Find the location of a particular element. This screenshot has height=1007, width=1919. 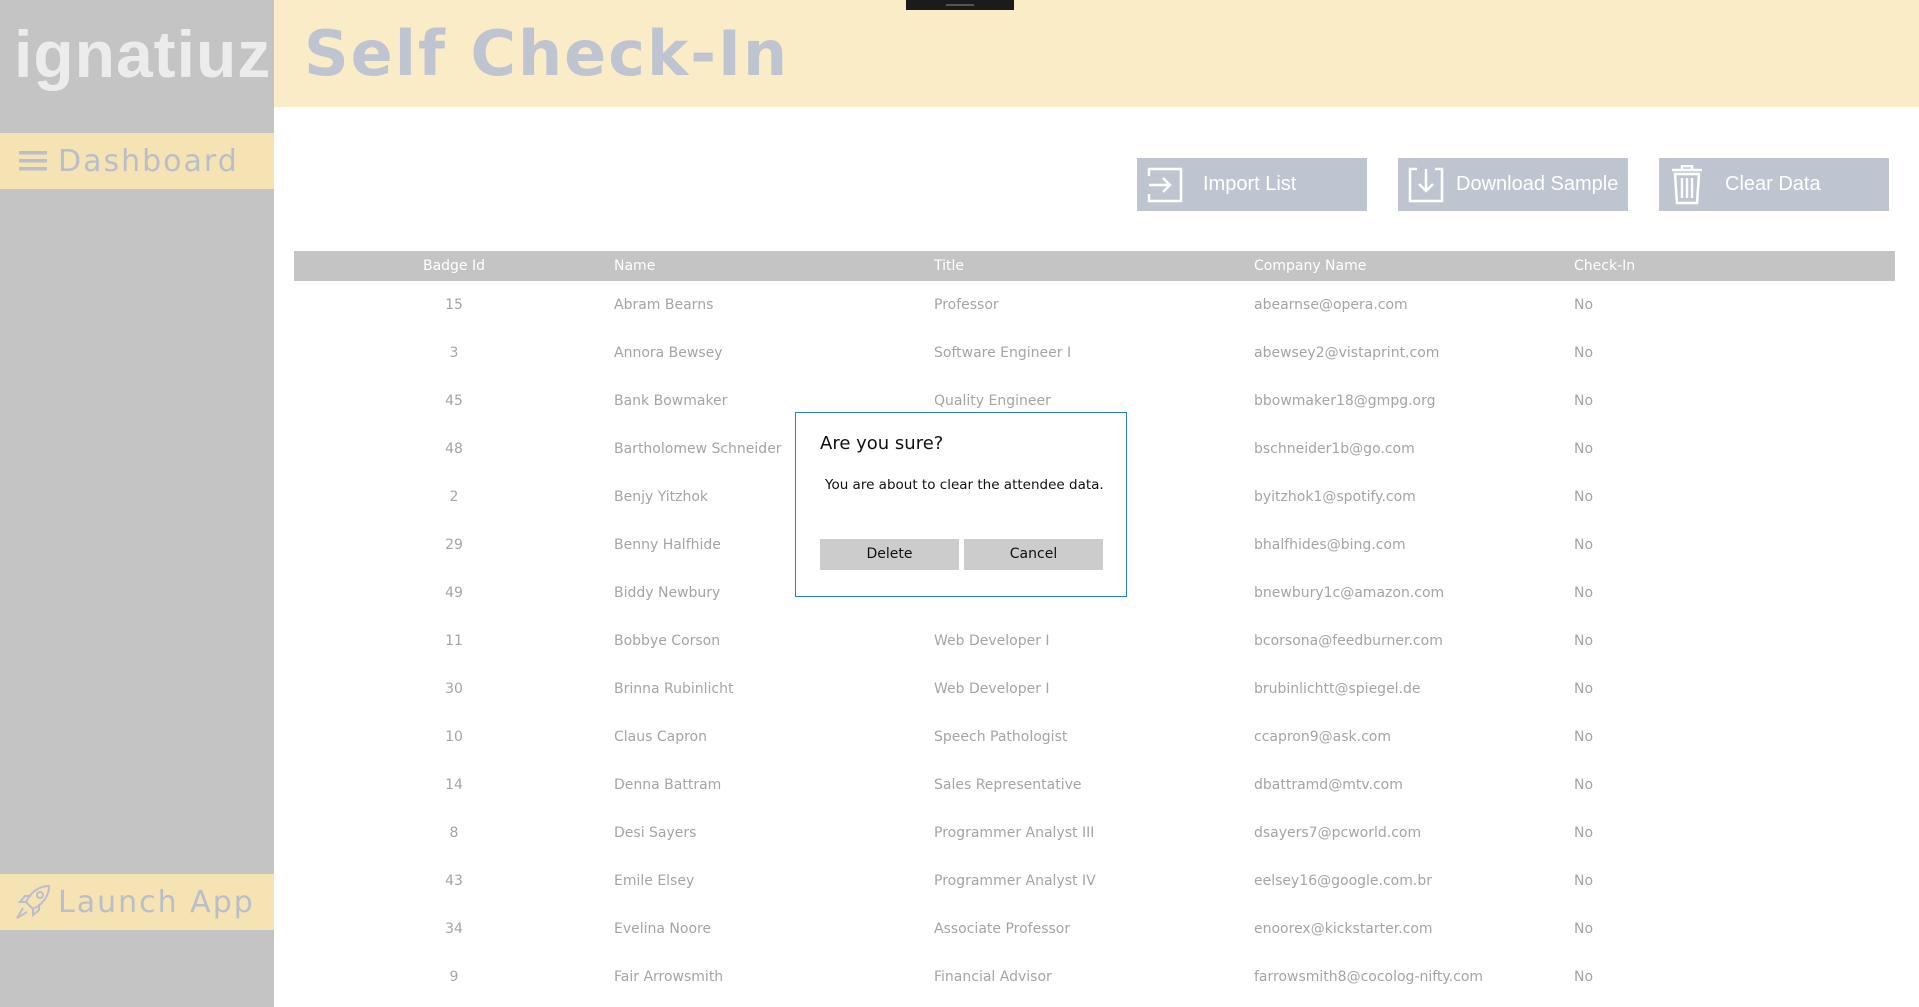

cell-name: Denna Battram is located at coordinates (668, 785).